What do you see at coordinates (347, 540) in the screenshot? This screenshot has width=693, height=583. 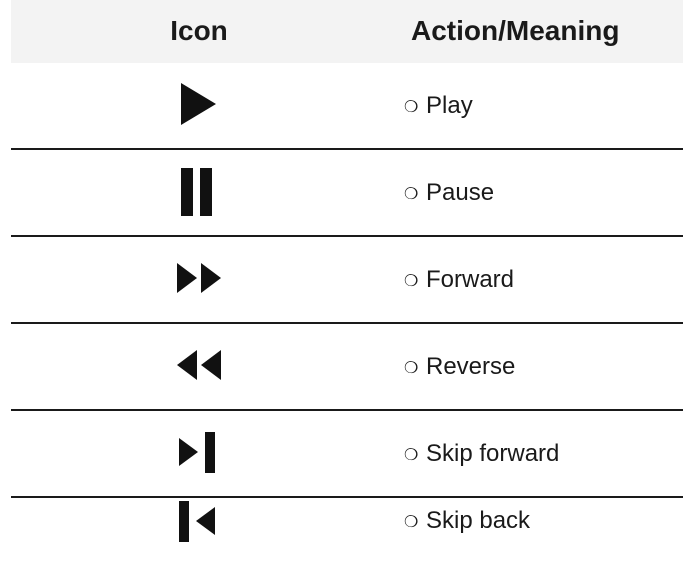 I see `table-row: ❍ Skip back` at bounding box center [347, 540].